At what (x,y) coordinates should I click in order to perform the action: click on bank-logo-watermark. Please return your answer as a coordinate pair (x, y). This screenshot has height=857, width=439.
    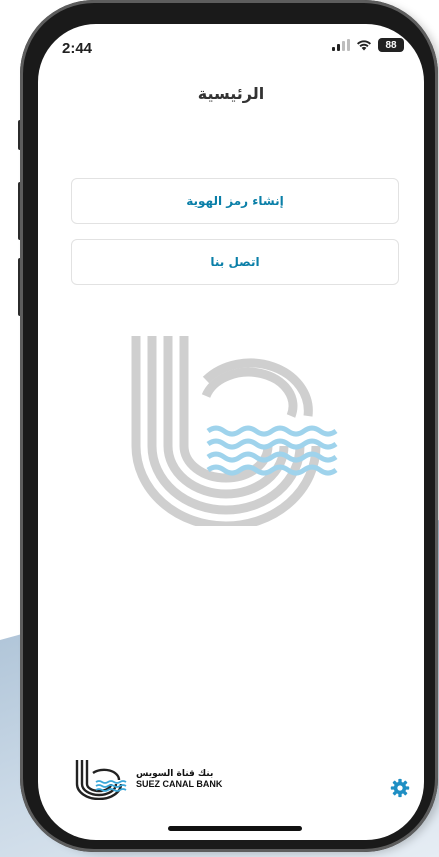
    Looking at the image, I should click on (234, 431).